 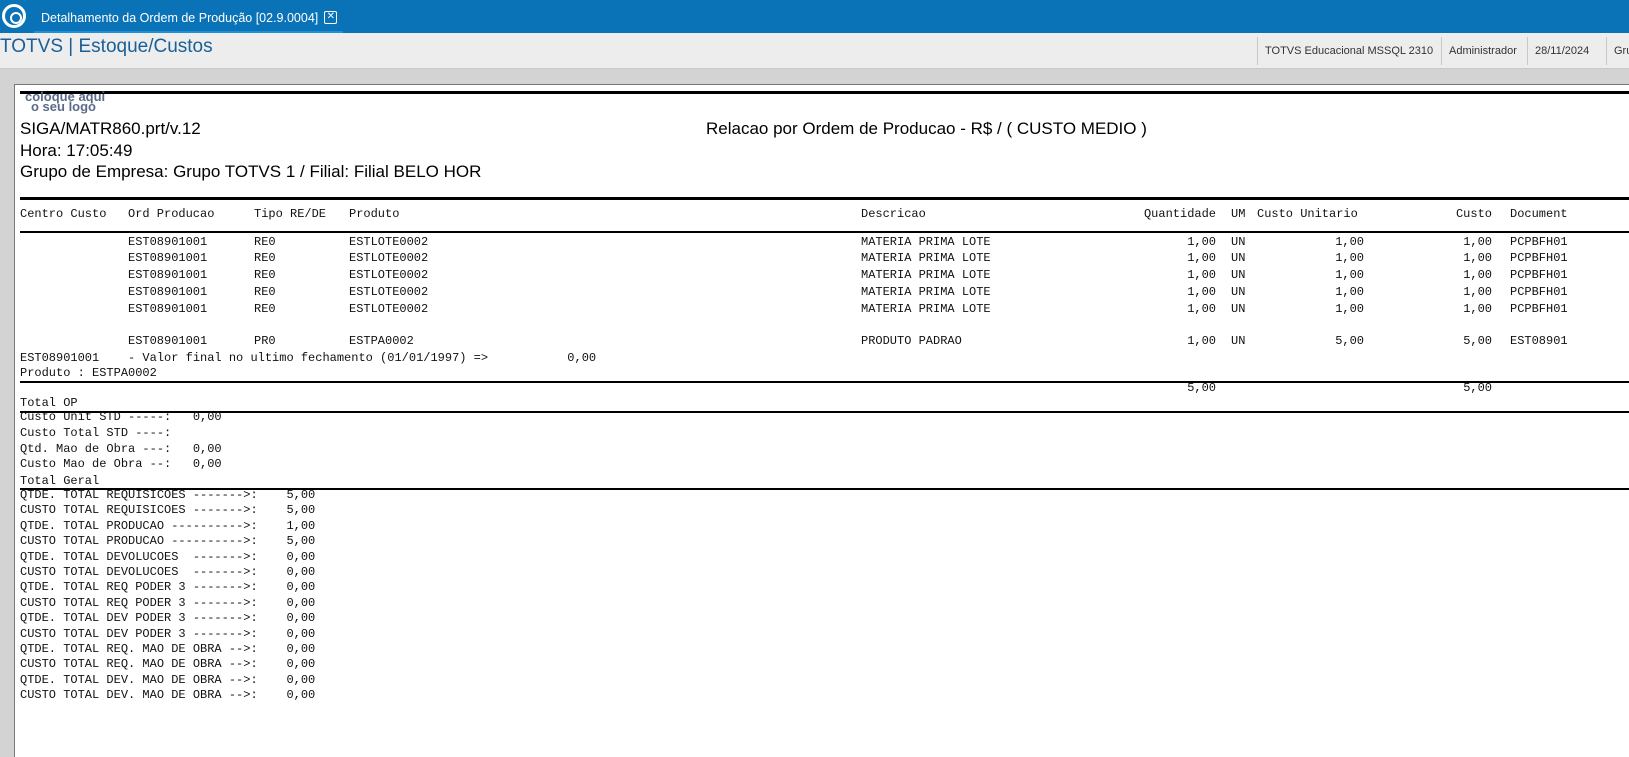 I want to click on std-line: Custo Unit STD -----: 0,00, so click(x=121, y=417).